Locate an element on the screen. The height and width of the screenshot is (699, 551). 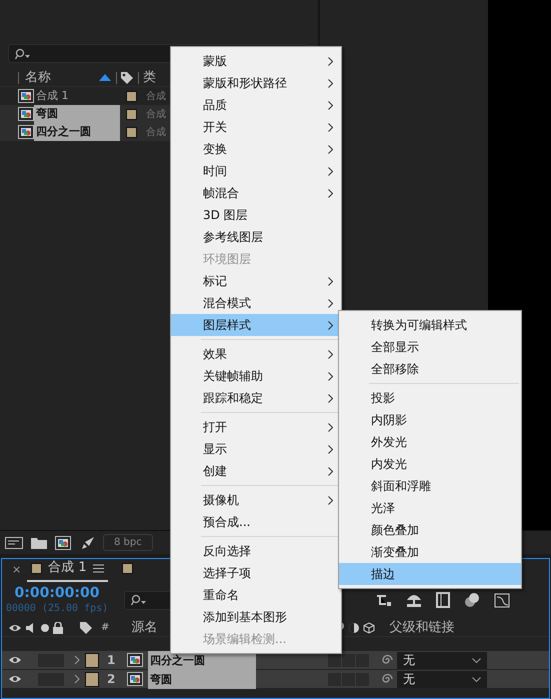
item-name: 合成 1 is located at coordinates (52, 96).